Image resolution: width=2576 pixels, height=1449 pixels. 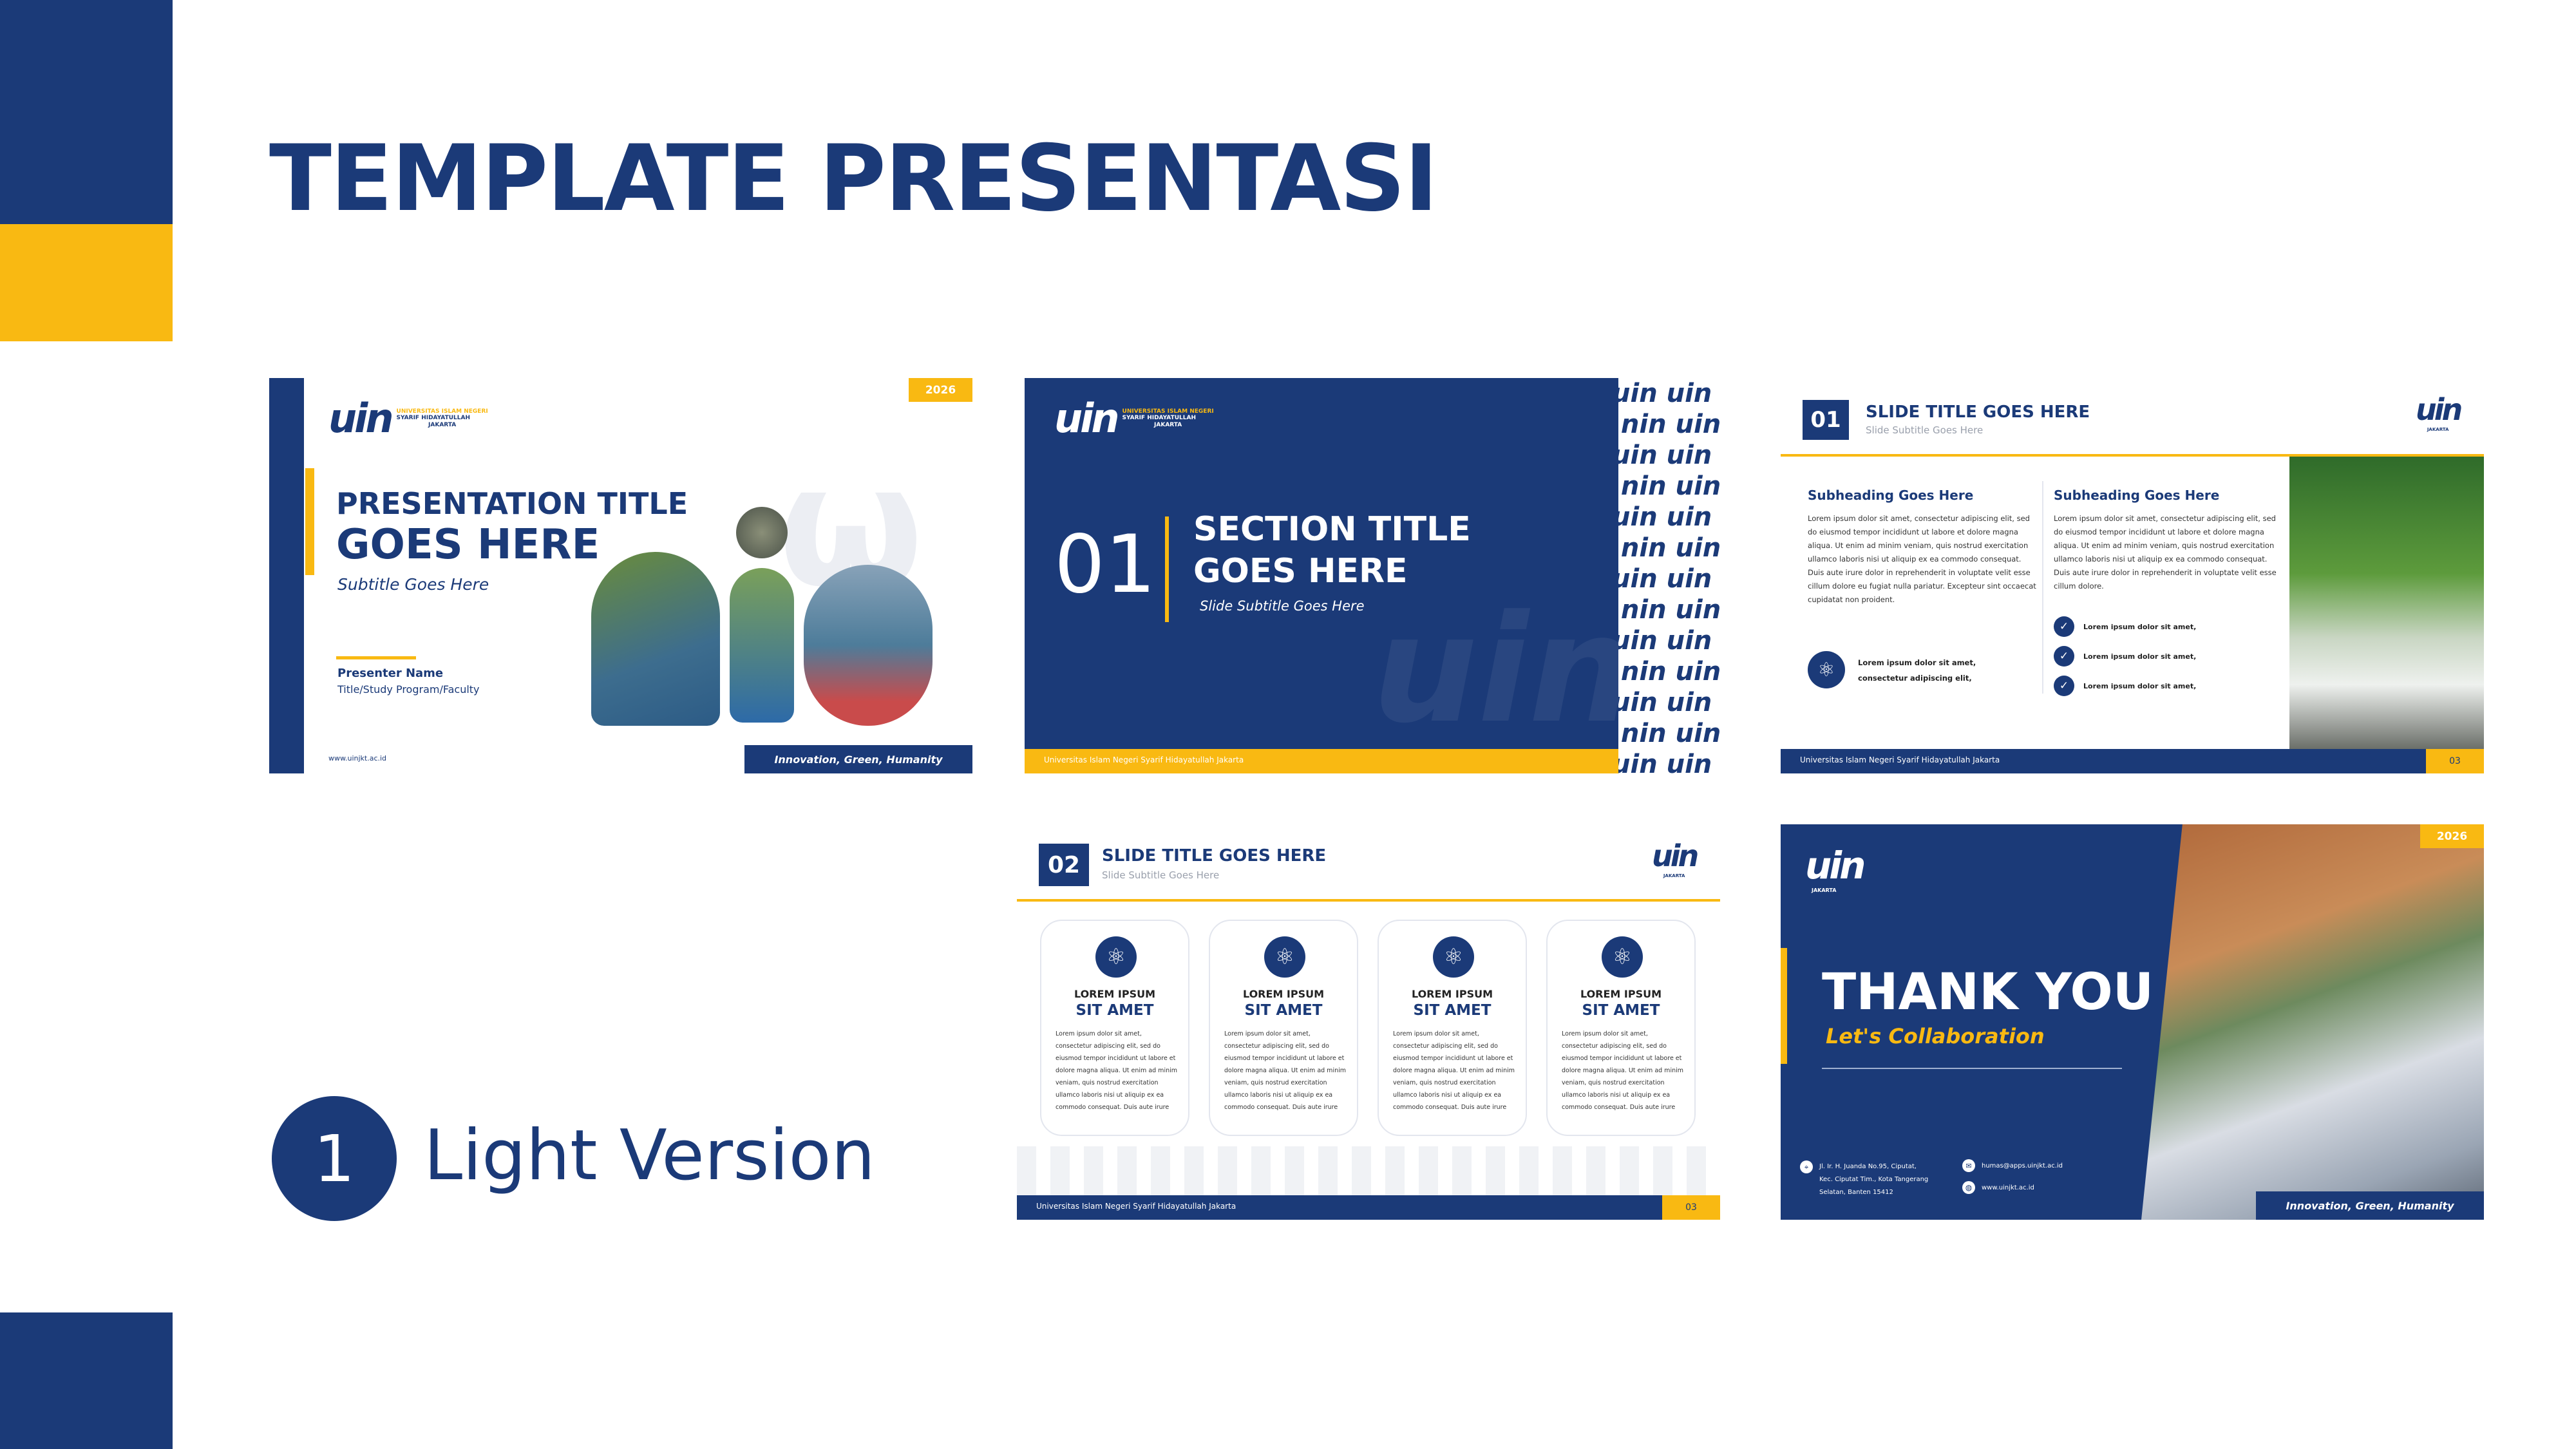 I want to click on check-bullet-1: ✓ Lorem ipsum dolor sit amet,, so click(x=2125, y=626).